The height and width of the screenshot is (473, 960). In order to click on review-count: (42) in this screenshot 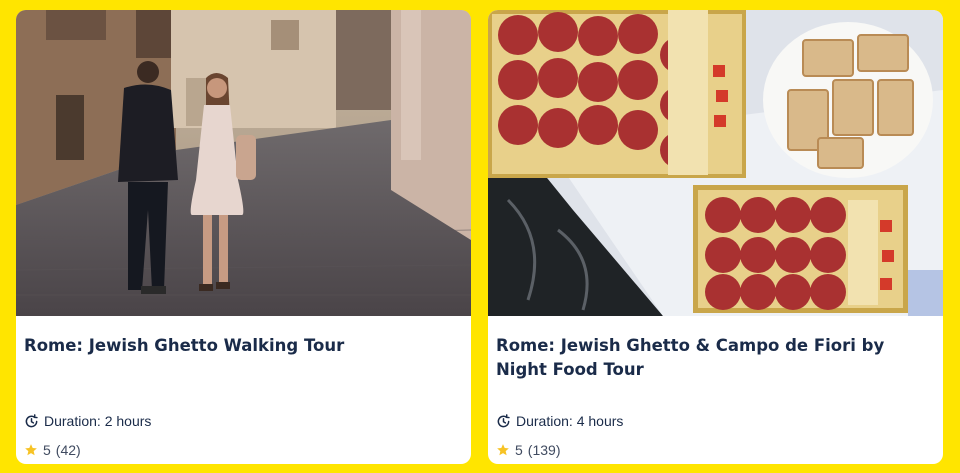, I will do `click(68, 450)`.